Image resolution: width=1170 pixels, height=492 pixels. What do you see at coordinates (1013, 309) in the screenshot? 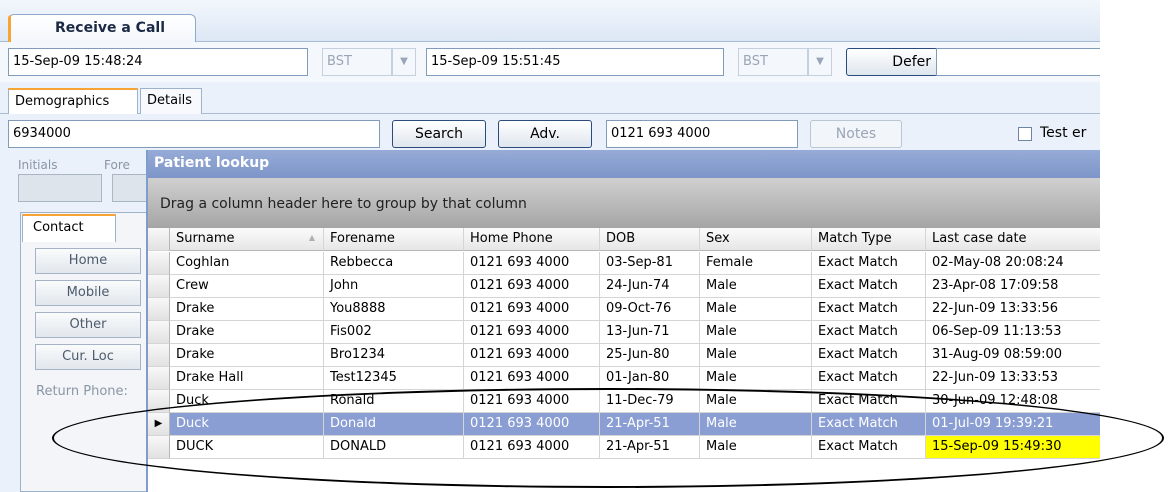
I see `cell-last-case-date: 22-Jun-09 13:33:56` at bounding box center [1013, 309].